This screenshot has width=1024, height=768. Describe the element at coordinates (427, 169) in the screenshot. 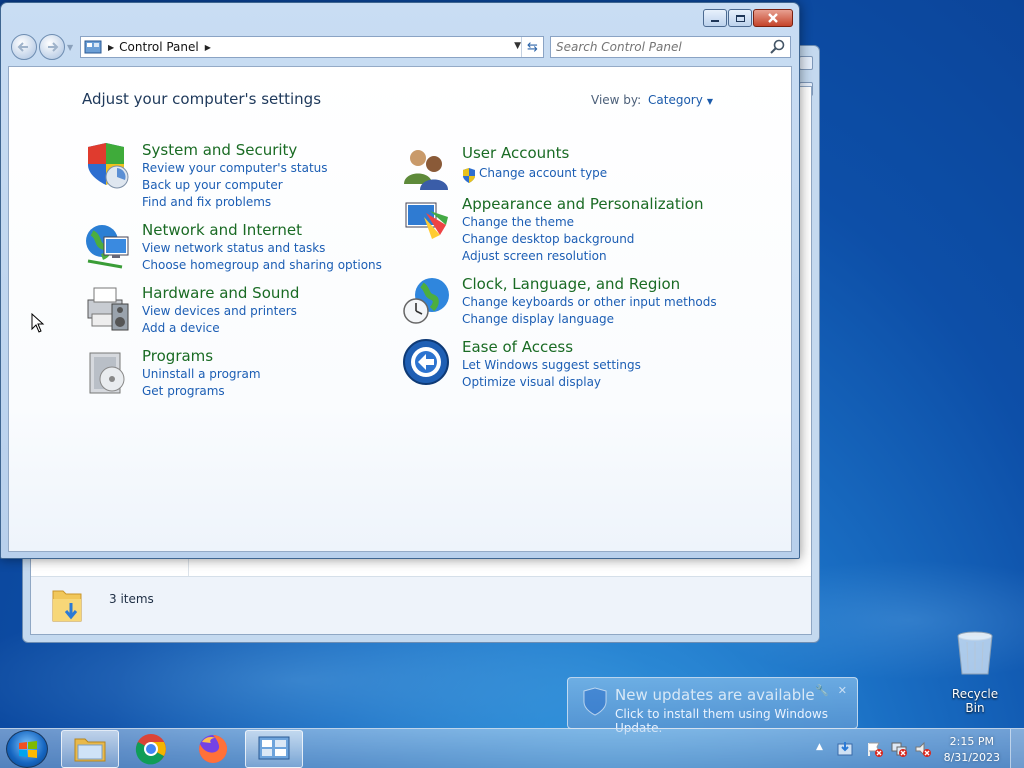

I see `user-accounts-icon` at that location.